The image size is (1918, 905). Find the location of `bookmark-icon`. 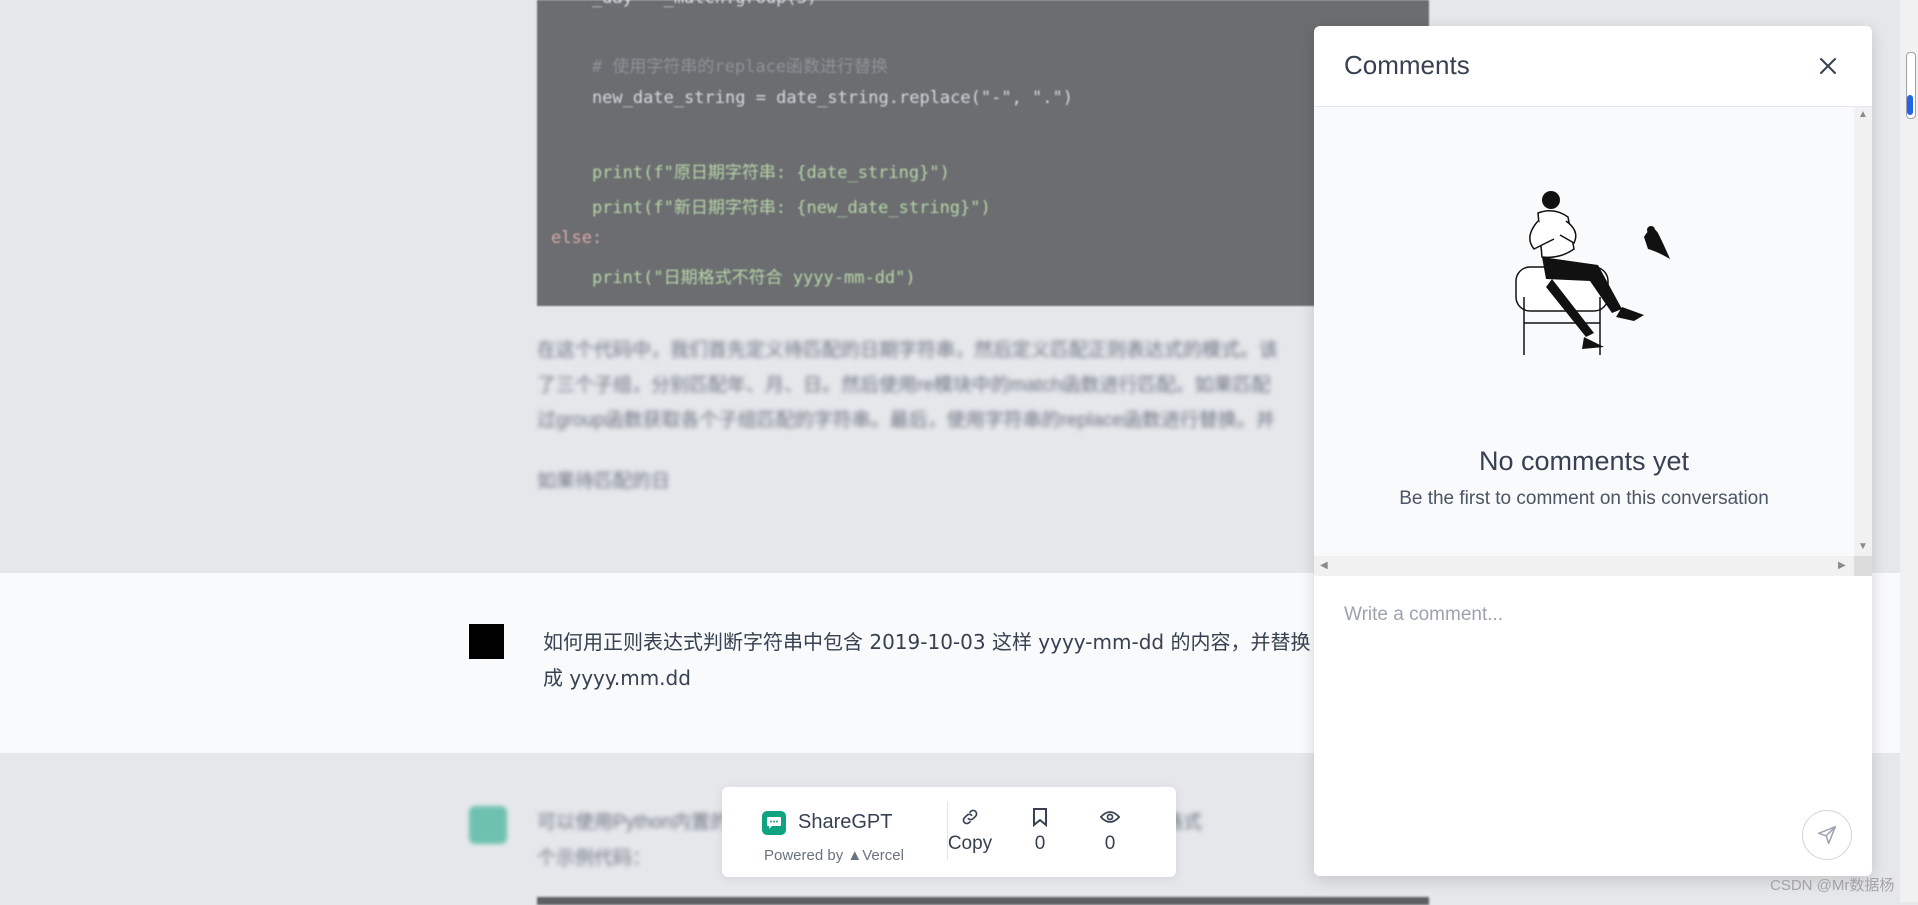

bookmark-icon is located at coordinates (1040, 817).